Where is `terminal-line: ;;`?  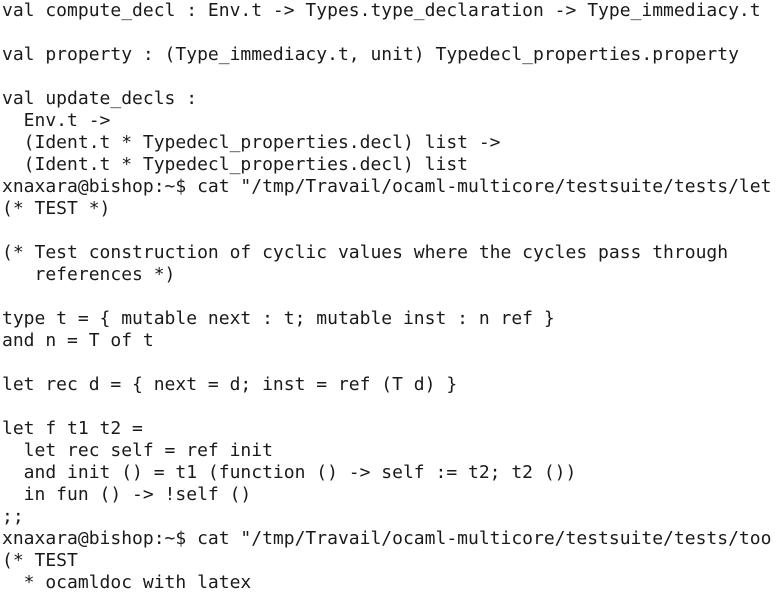
terminal-line: ;; is located at coordinates (13, 516).